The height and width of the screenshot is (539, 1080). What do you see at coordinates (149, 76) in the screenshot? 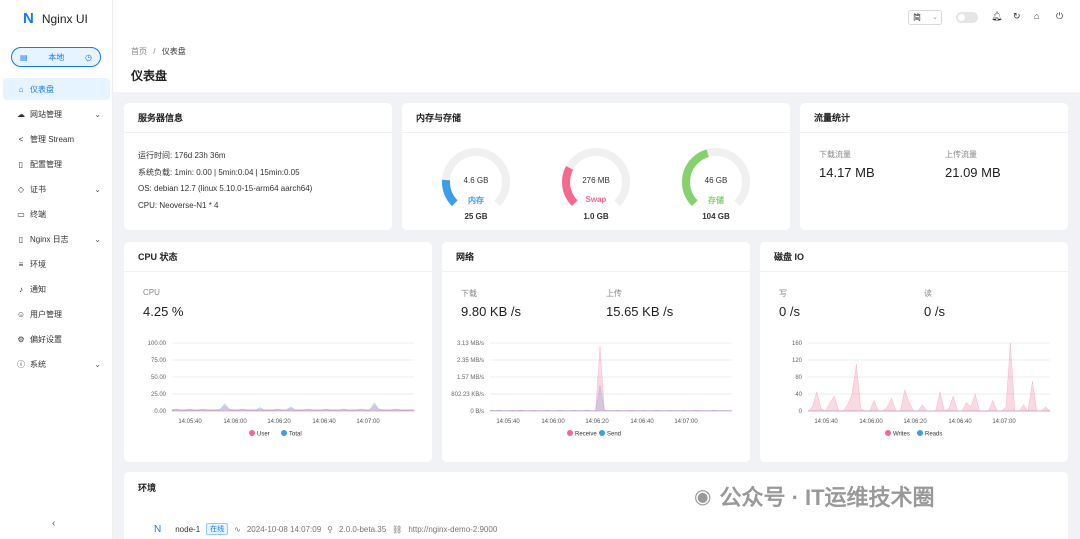
I see `page-title: 仪表盘` at bounding box center [149, 76].